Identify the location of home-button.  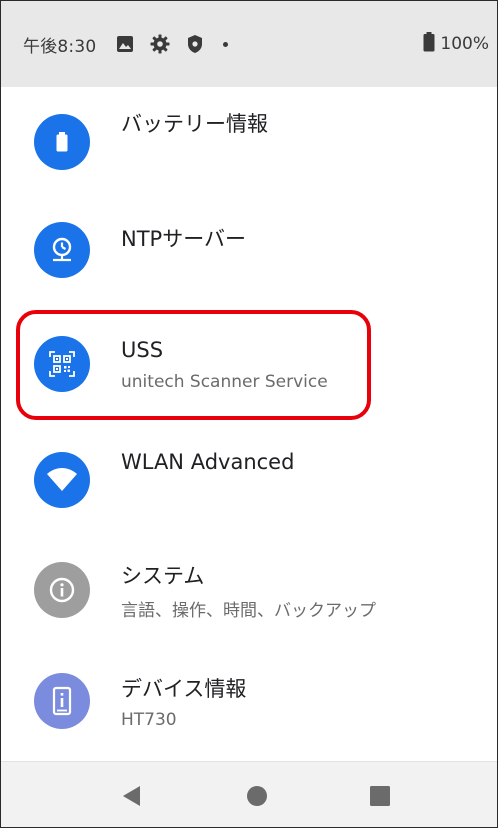
(257, 796).